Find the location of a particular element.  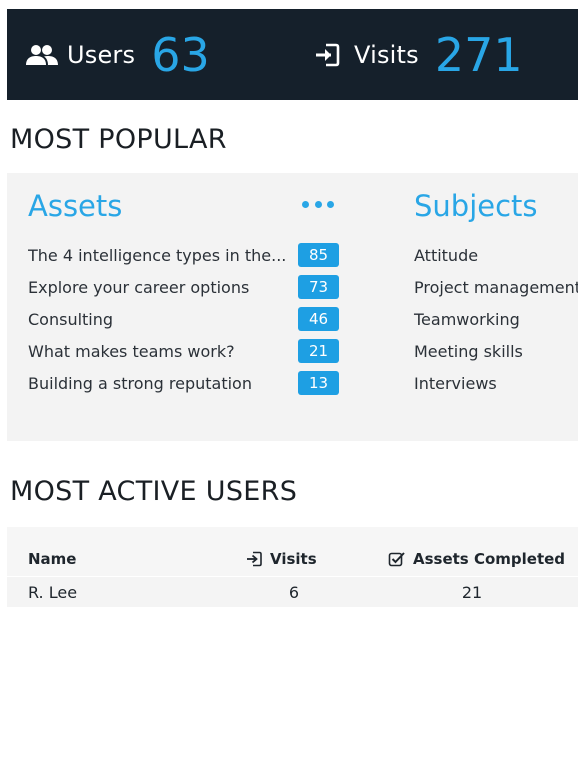

visits-stat: Visits 271 is located at coordinates (417, 54).